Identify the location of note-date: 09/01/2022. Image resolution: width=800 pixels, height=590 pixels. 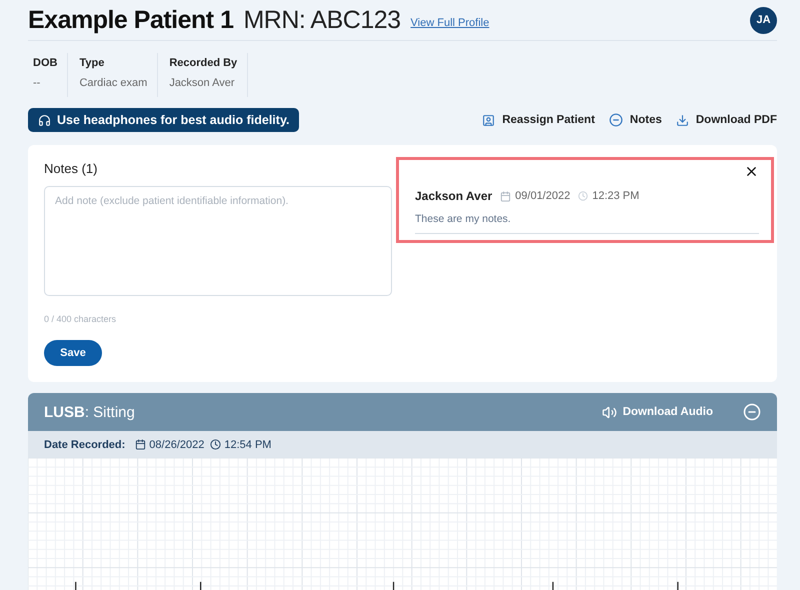
(535, 196).